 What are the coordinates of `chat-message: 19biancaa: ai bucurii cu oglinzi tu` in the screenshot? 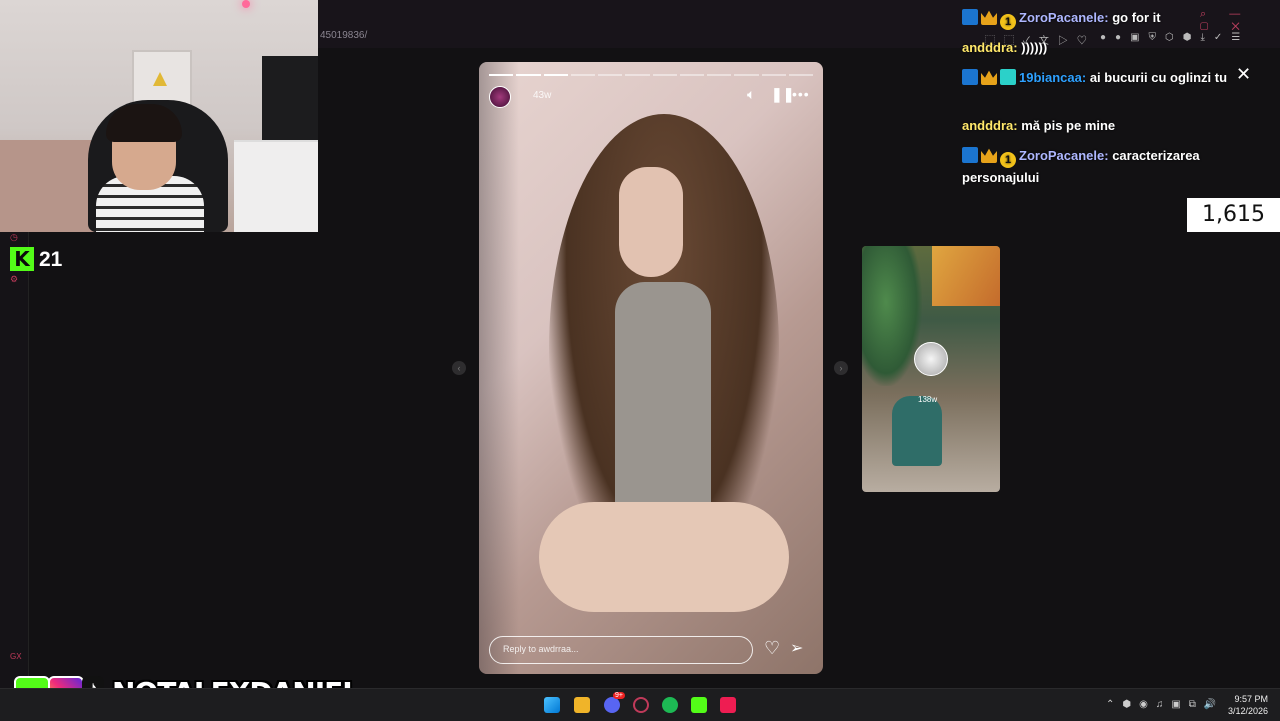 It's located at (1112, 78).